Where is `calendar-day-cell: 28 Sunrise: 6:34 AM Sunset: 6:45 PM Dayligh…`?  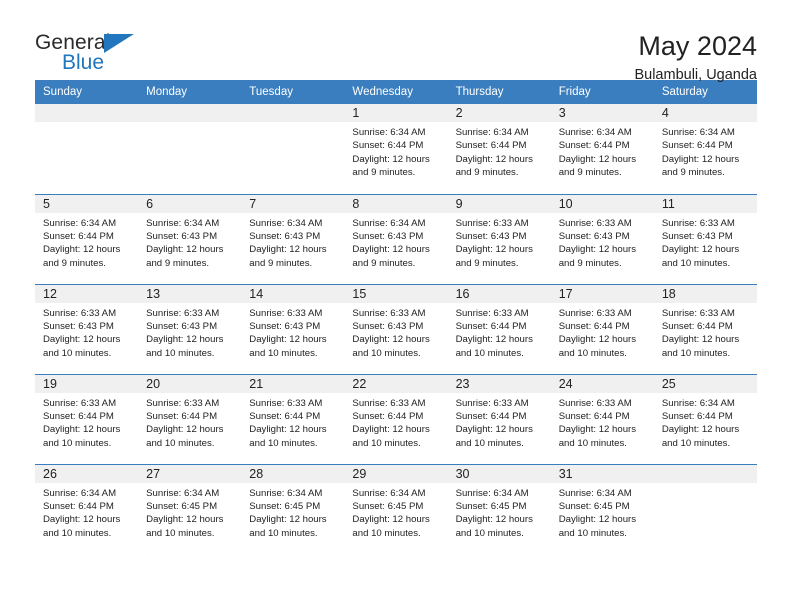
calendar-day-cell: 28 Sunrise: 6:34 AM Sunset: 6:45 PM Dayligh… is located at coordinates (293, 508).